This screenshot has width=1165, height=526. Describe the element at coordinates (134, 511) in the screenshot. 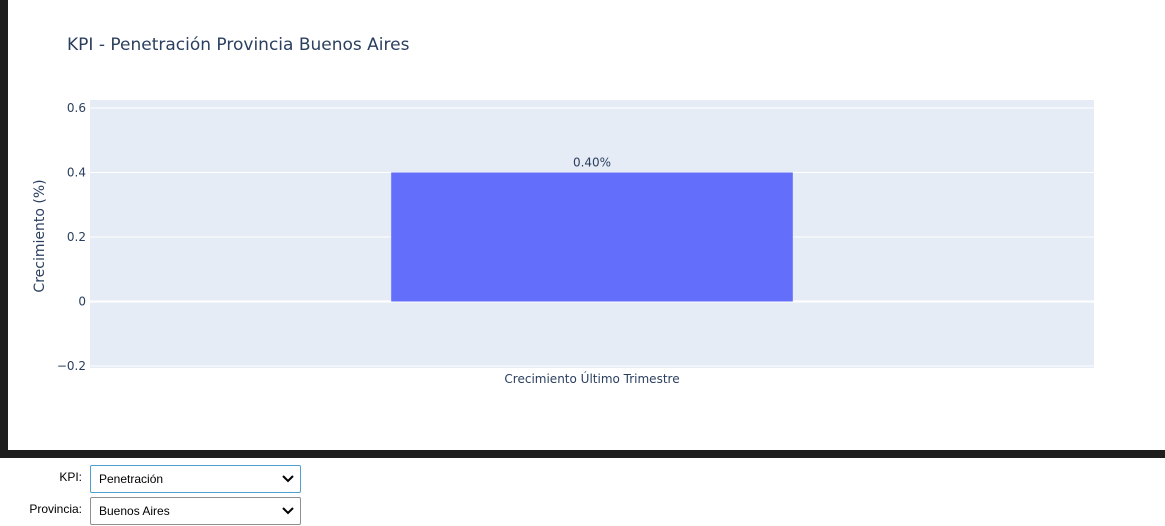

I see `provincia-selected-value: Buenos Aires` at that location.